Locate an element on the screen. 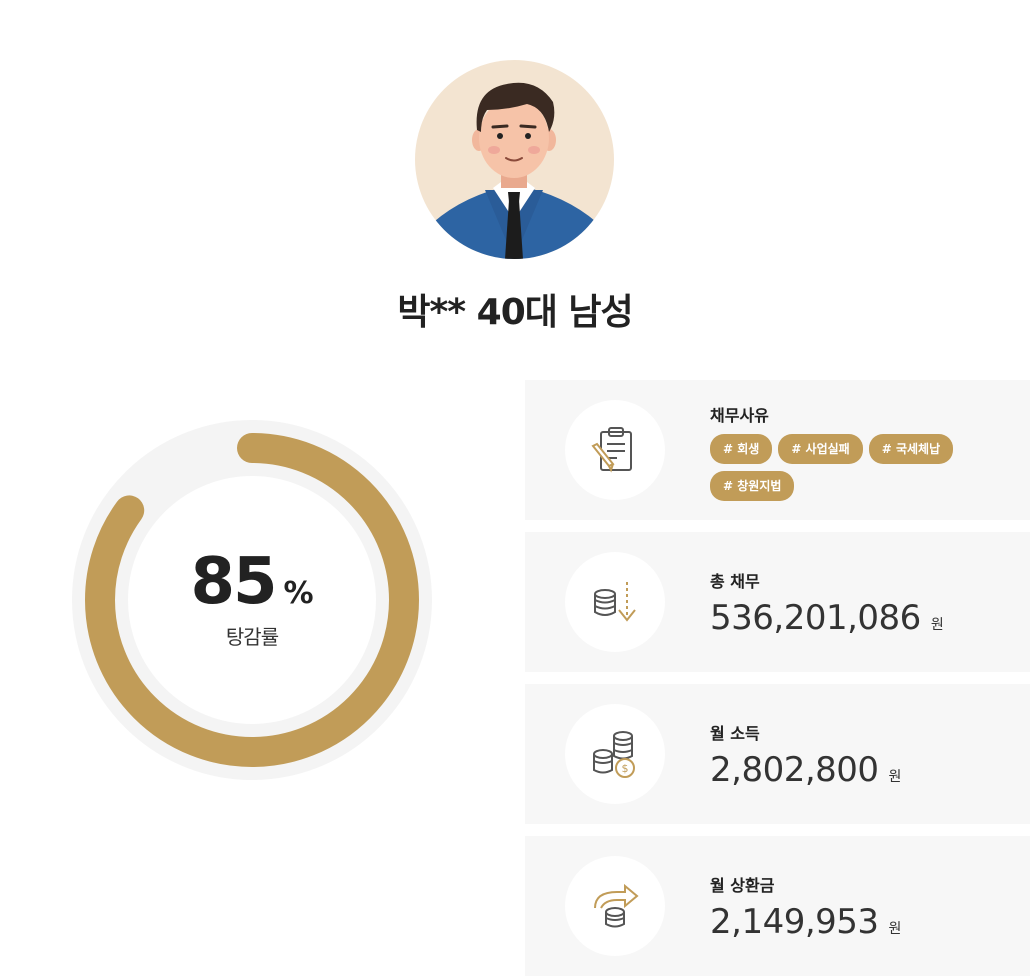  gauge-label: 탕감률 is located at coordinates (252, 636).